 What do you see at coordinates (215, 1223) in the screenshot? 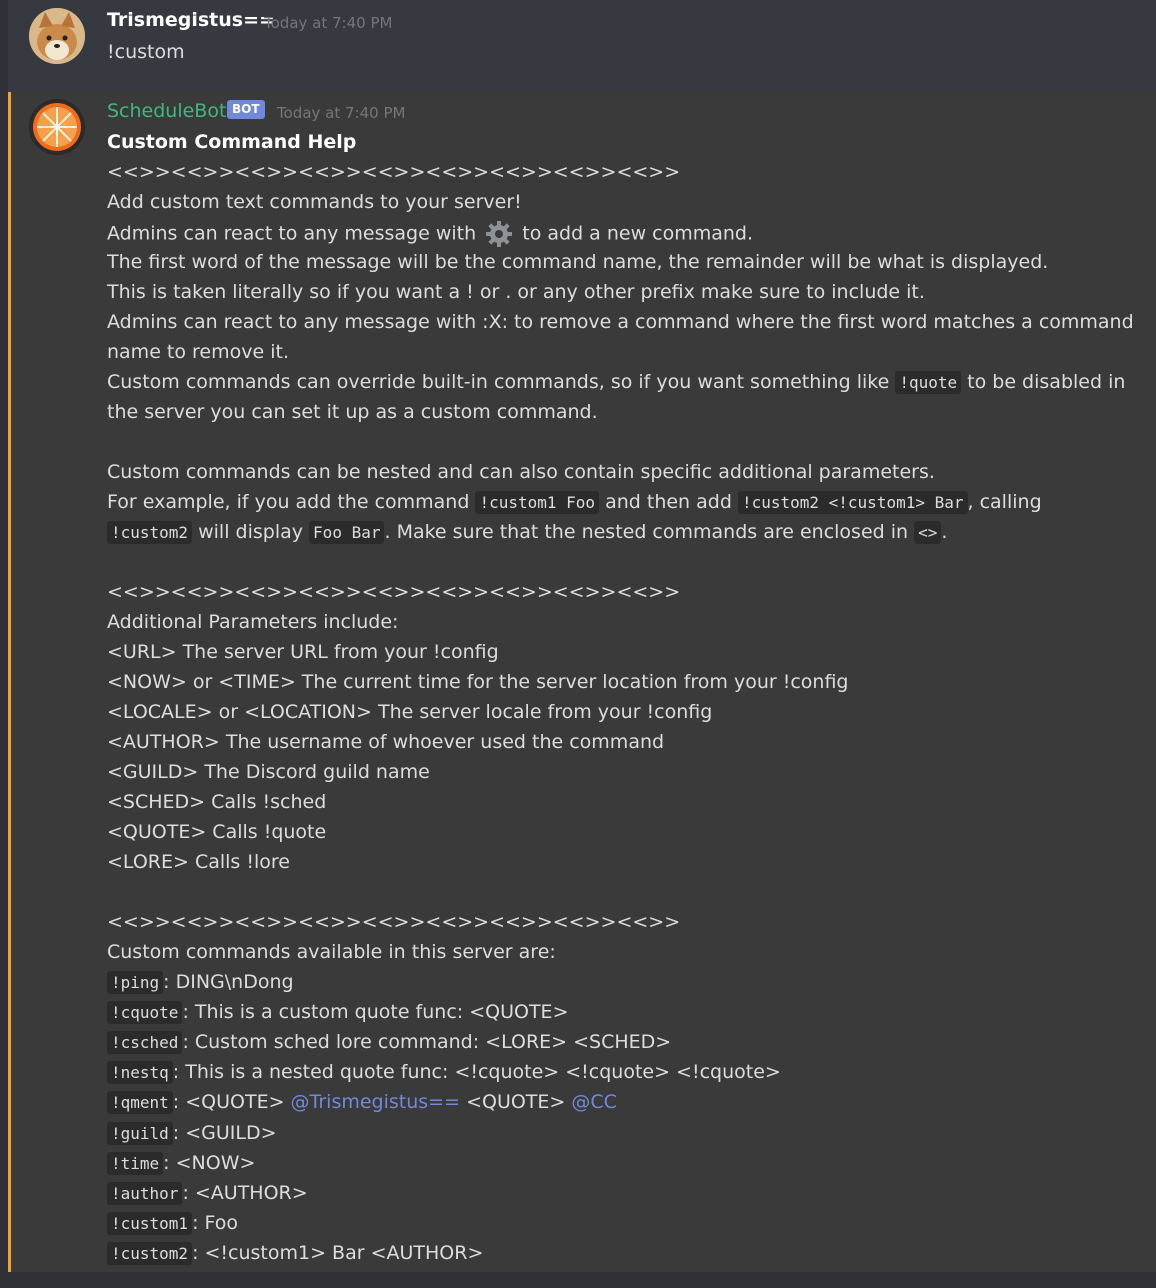
I see `command-desc: : Foo` at bounding box center [215, 1223].